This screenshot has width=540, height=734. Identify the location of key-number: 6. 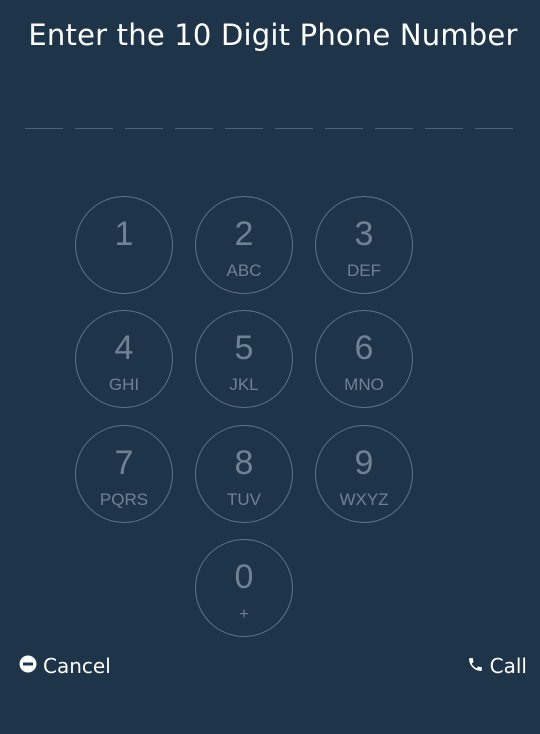
(364, 348).